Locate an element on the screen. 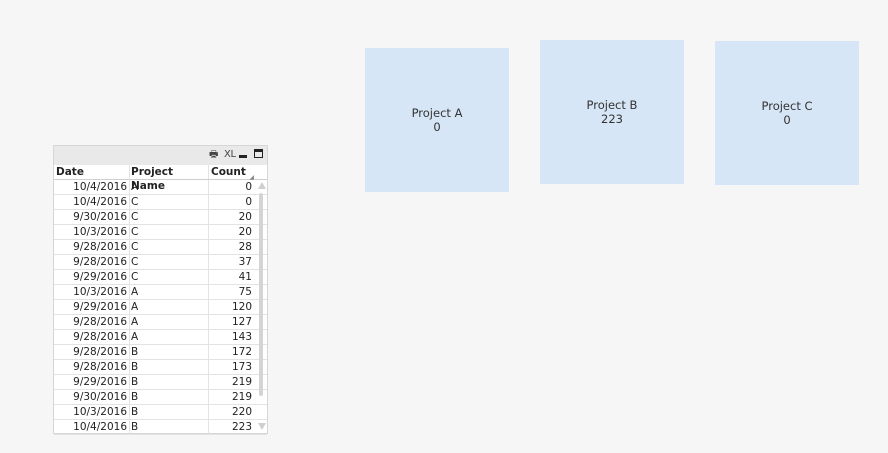 The height and width of the screenshot is (453, 888). cell-count: 173 is located at coordinates (231, 367).